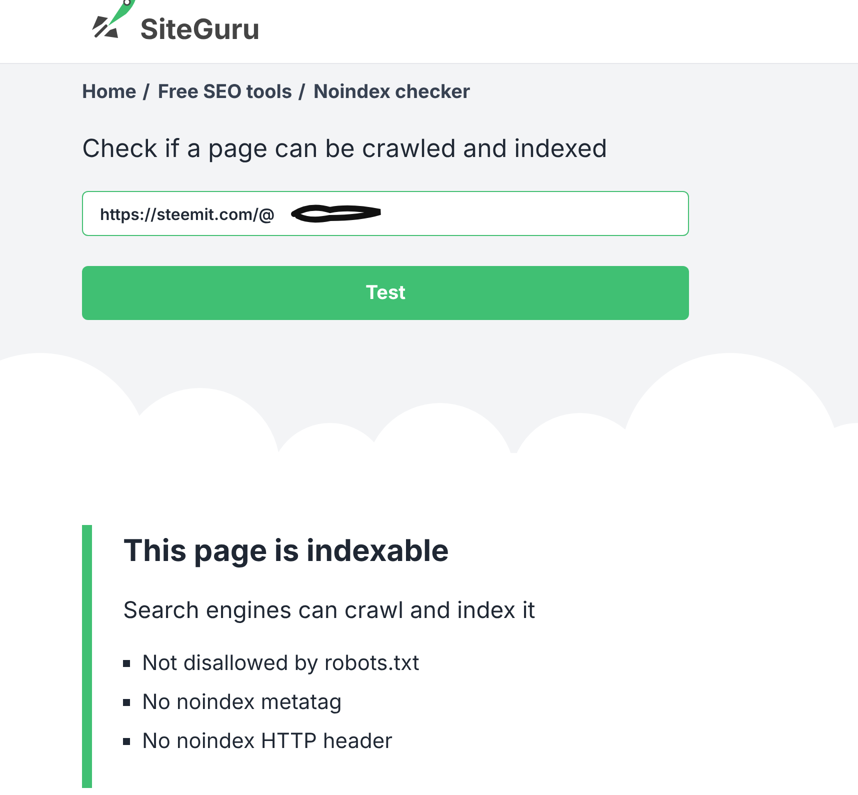  What do you see at coordinates (281, 664) in the screenshot?
I see `check-item: Not disallowed by robots.txt` at bounding box center [281, 664].